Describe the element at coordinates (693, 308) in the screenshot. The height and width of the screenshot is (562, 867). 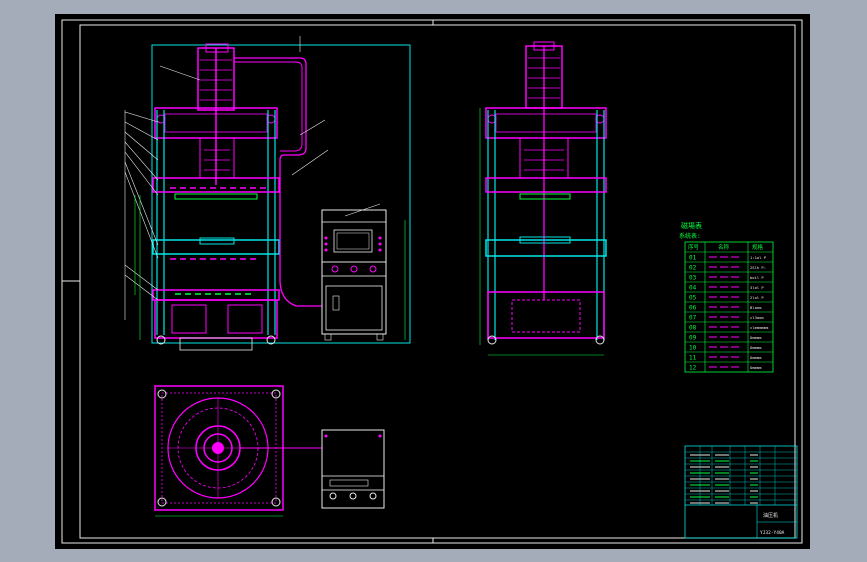
I see `legend-row-no: 06` at that location.